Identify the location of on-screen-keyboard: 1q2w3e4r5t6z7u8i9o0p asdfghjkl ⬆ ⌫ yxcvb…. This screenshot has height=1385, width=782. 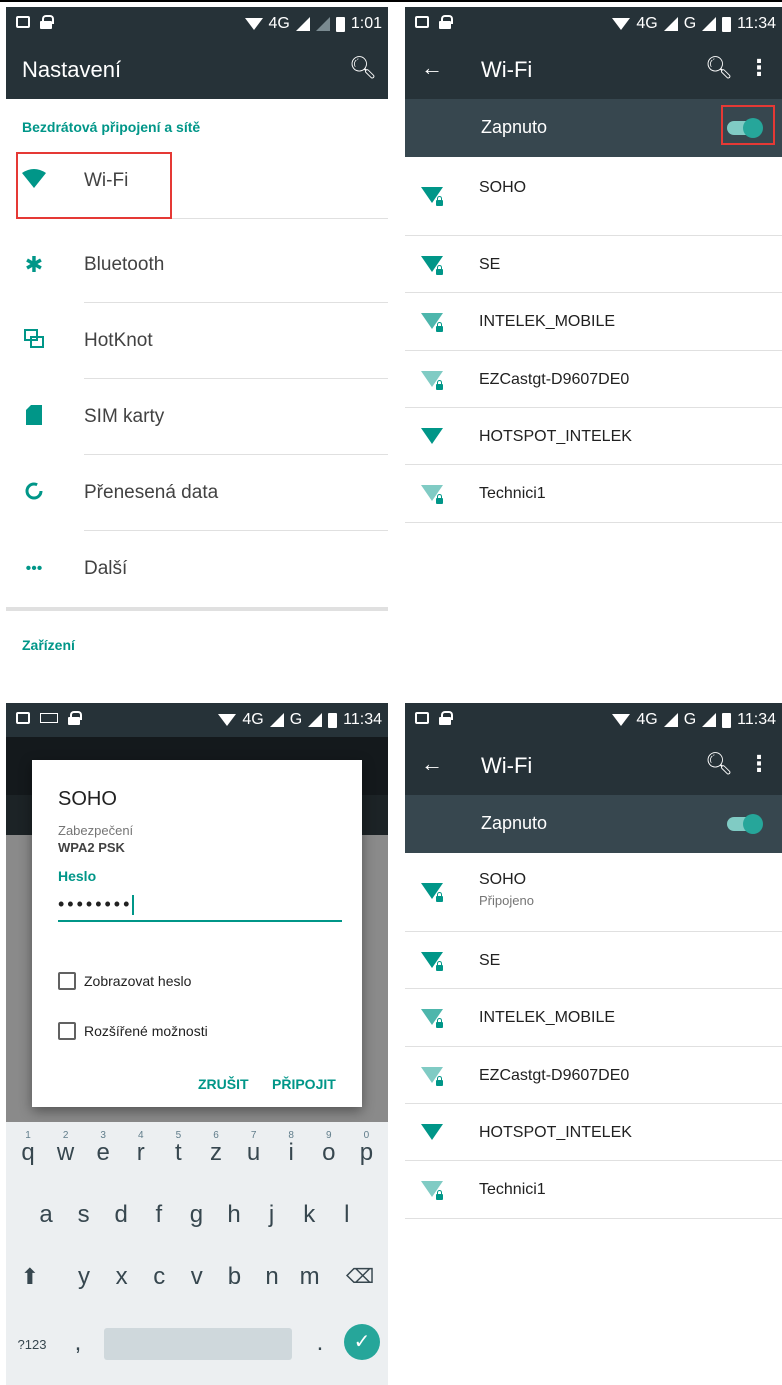
(197, 1253).